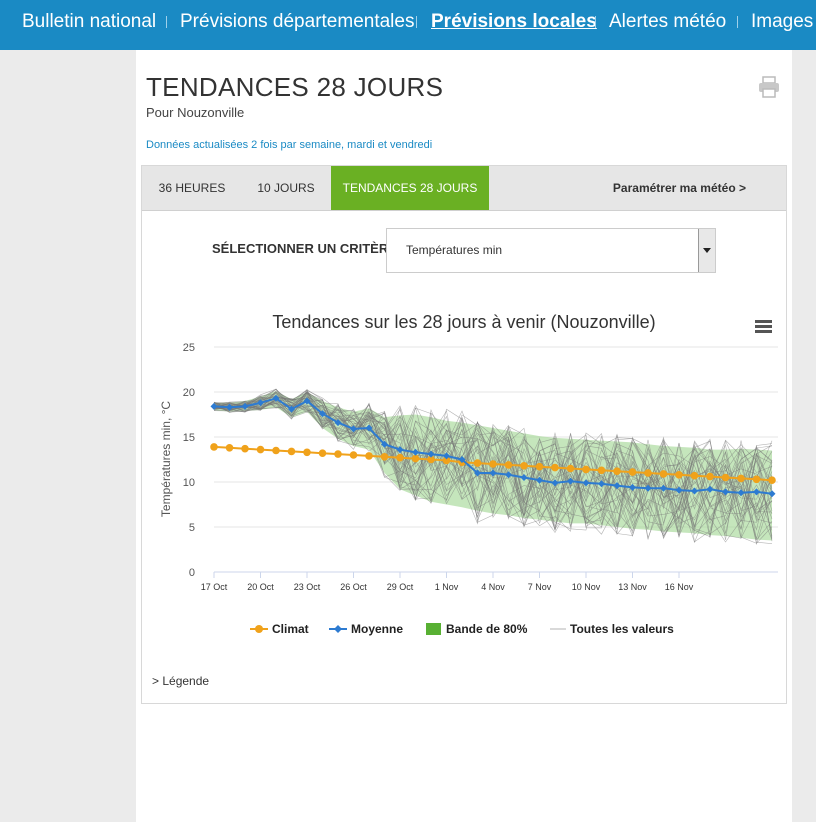 The height and width of the screenshot is (822, 816). What do you see at coordinates (290, 629) in the screenshot?
I see `legend-climat: Climat` at bounding box center [290, 629].